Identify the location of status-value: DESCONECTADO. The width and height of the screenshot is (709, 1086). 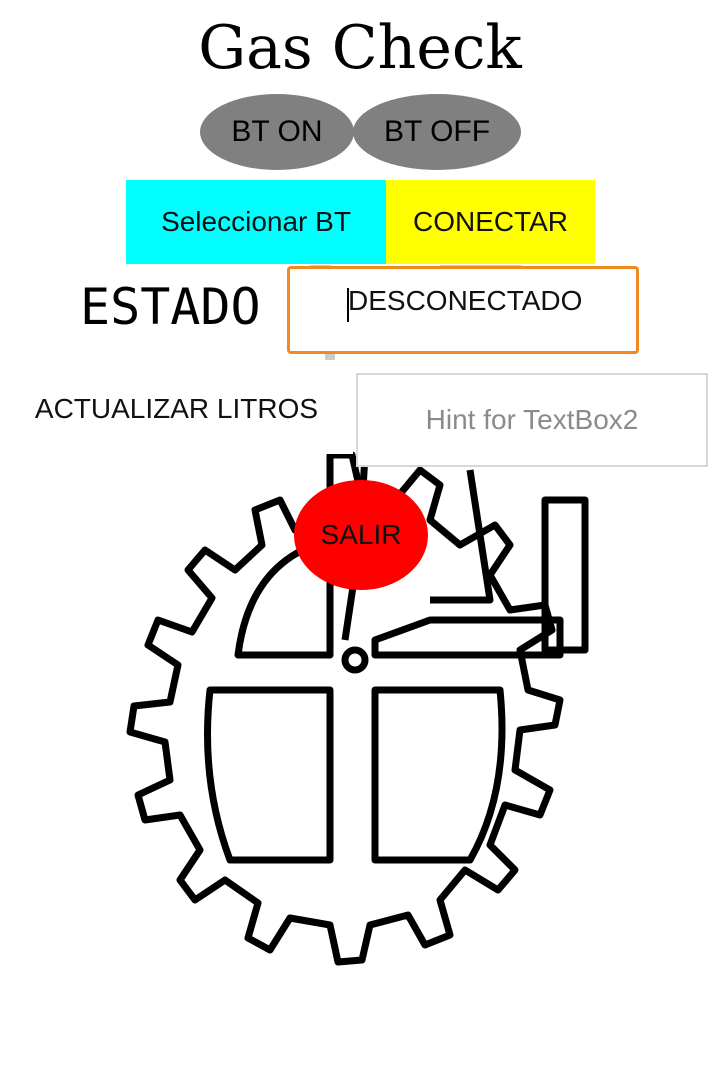
(465, 300).